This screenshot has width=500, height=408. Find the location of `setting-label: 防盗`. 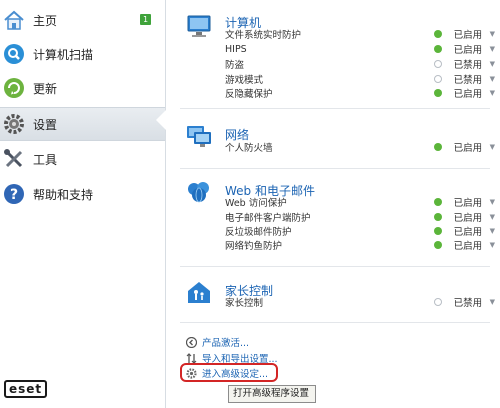

setting-label: 防盗 is located at coordinates (235, 65).